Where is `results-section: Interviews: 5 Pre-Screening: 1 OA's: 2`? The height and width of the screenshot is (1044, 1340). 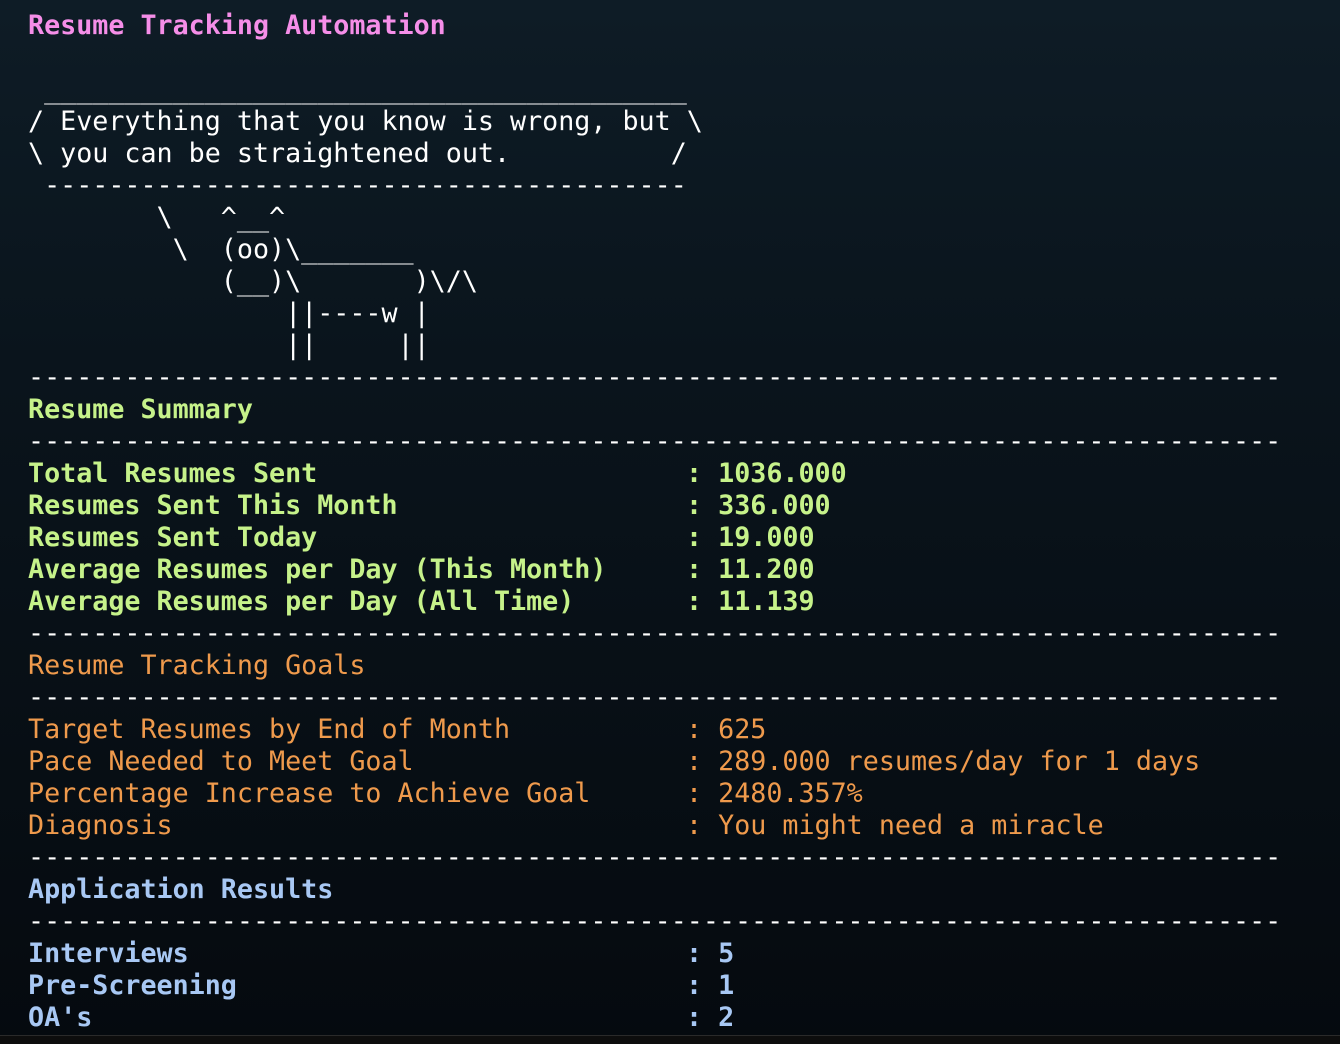 results-section: Interviews: 5 Pre-Screening: 1 OA's: 2 is located at coordinates (684, 986).